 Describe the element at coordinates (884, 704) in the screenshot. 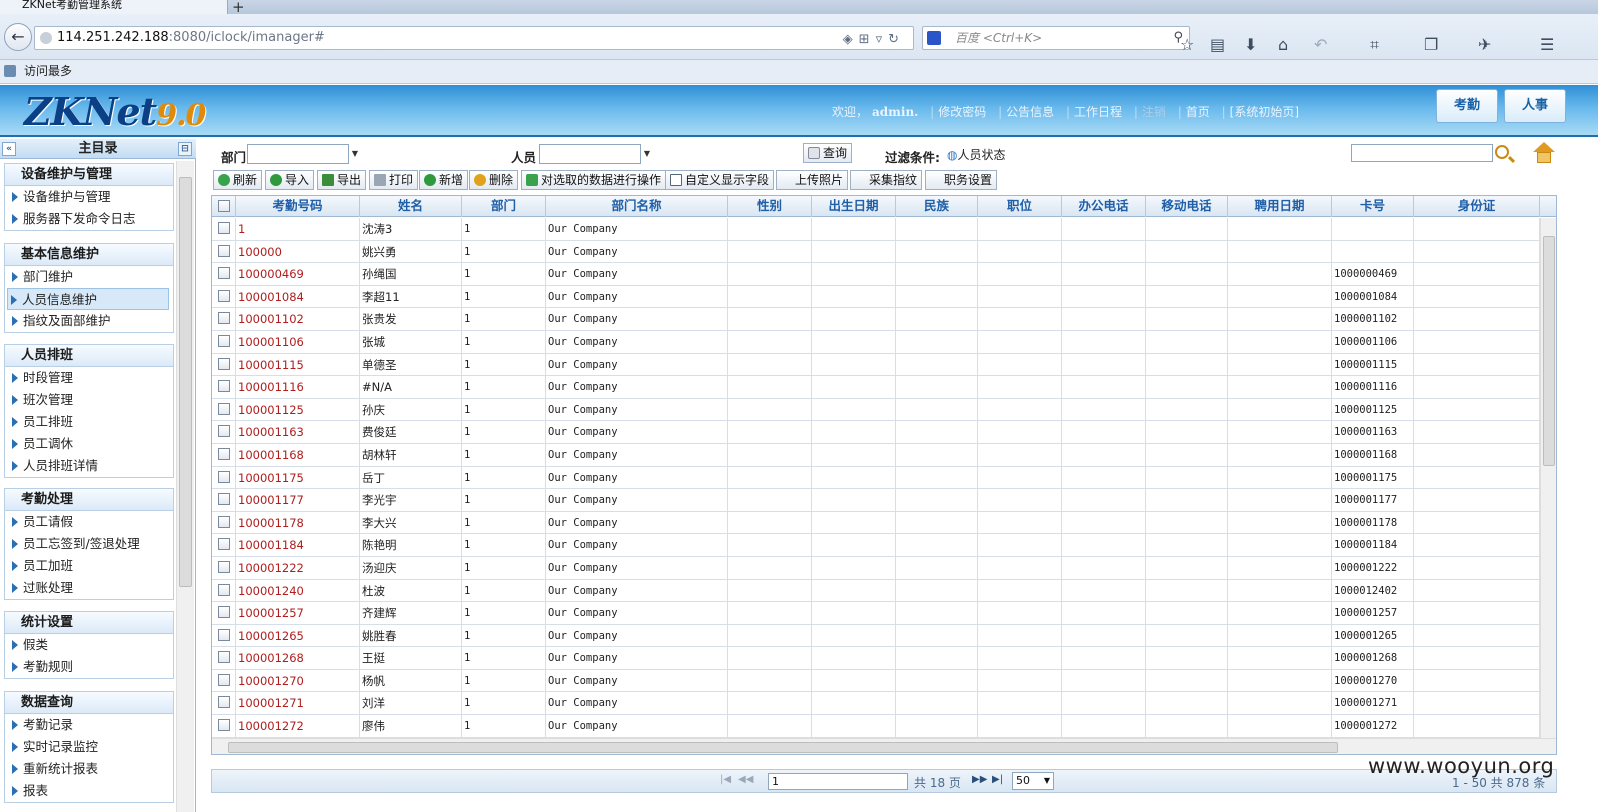

I see `table-row: 100001271 刘洋 1 Our Company 1000001271` at that location.